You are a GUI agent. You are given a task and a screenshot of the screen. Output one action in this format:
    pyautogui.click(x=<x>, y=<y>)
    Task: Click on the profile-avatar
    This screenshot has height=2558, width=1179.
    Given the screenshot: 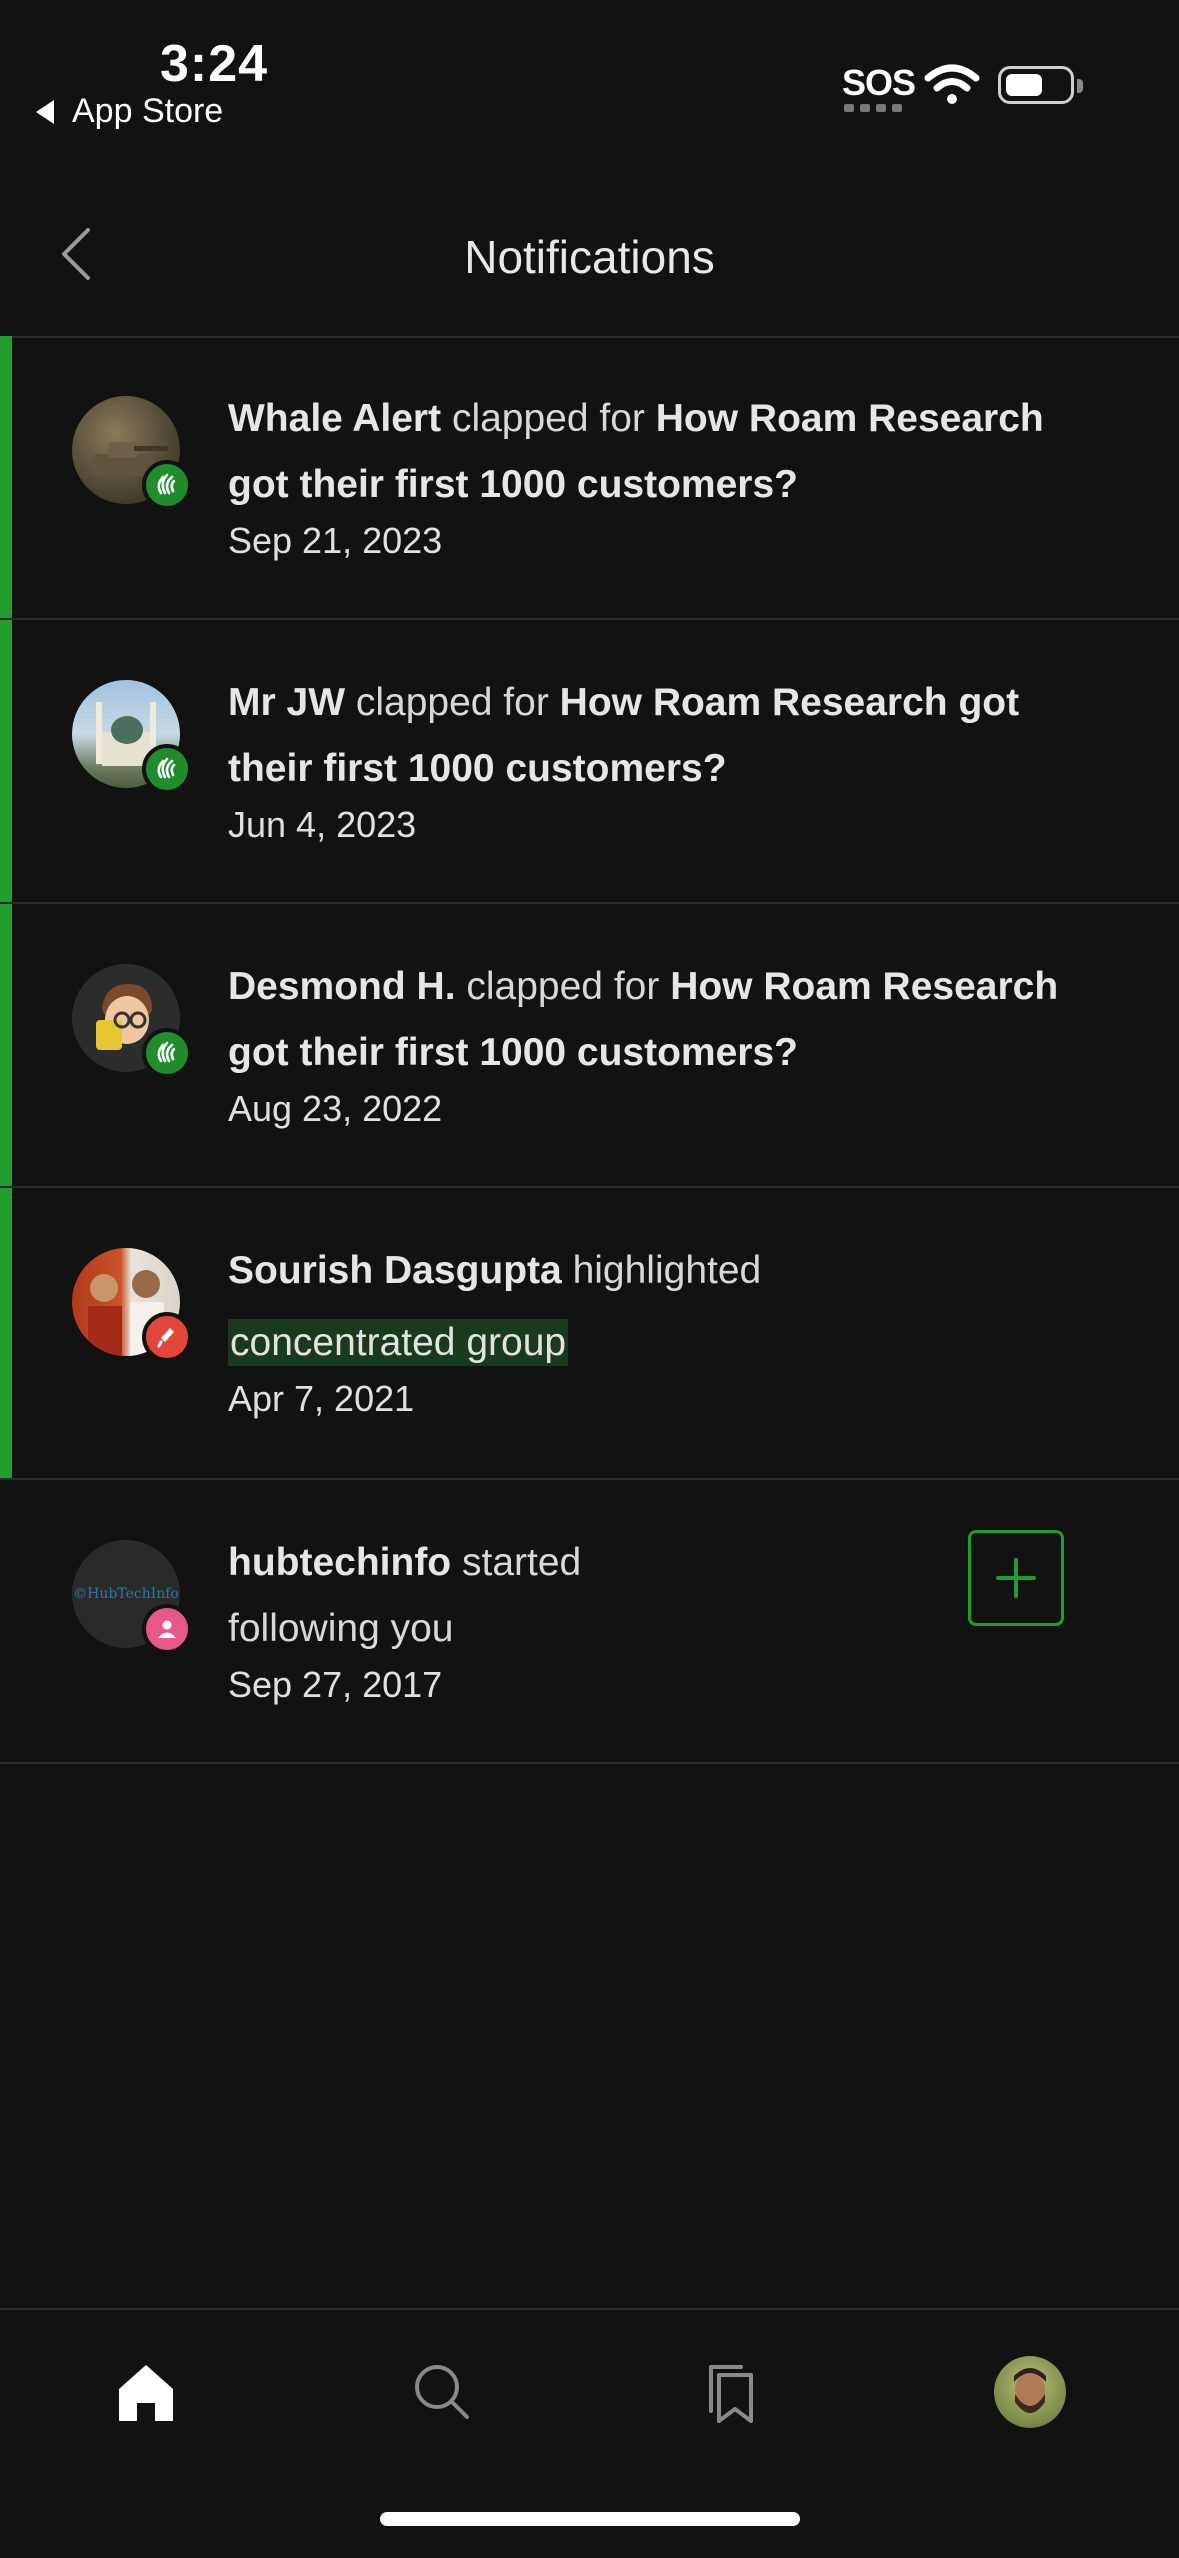 What is the action you would take?
    pyautogui.click(x=1030, y=2392)
    